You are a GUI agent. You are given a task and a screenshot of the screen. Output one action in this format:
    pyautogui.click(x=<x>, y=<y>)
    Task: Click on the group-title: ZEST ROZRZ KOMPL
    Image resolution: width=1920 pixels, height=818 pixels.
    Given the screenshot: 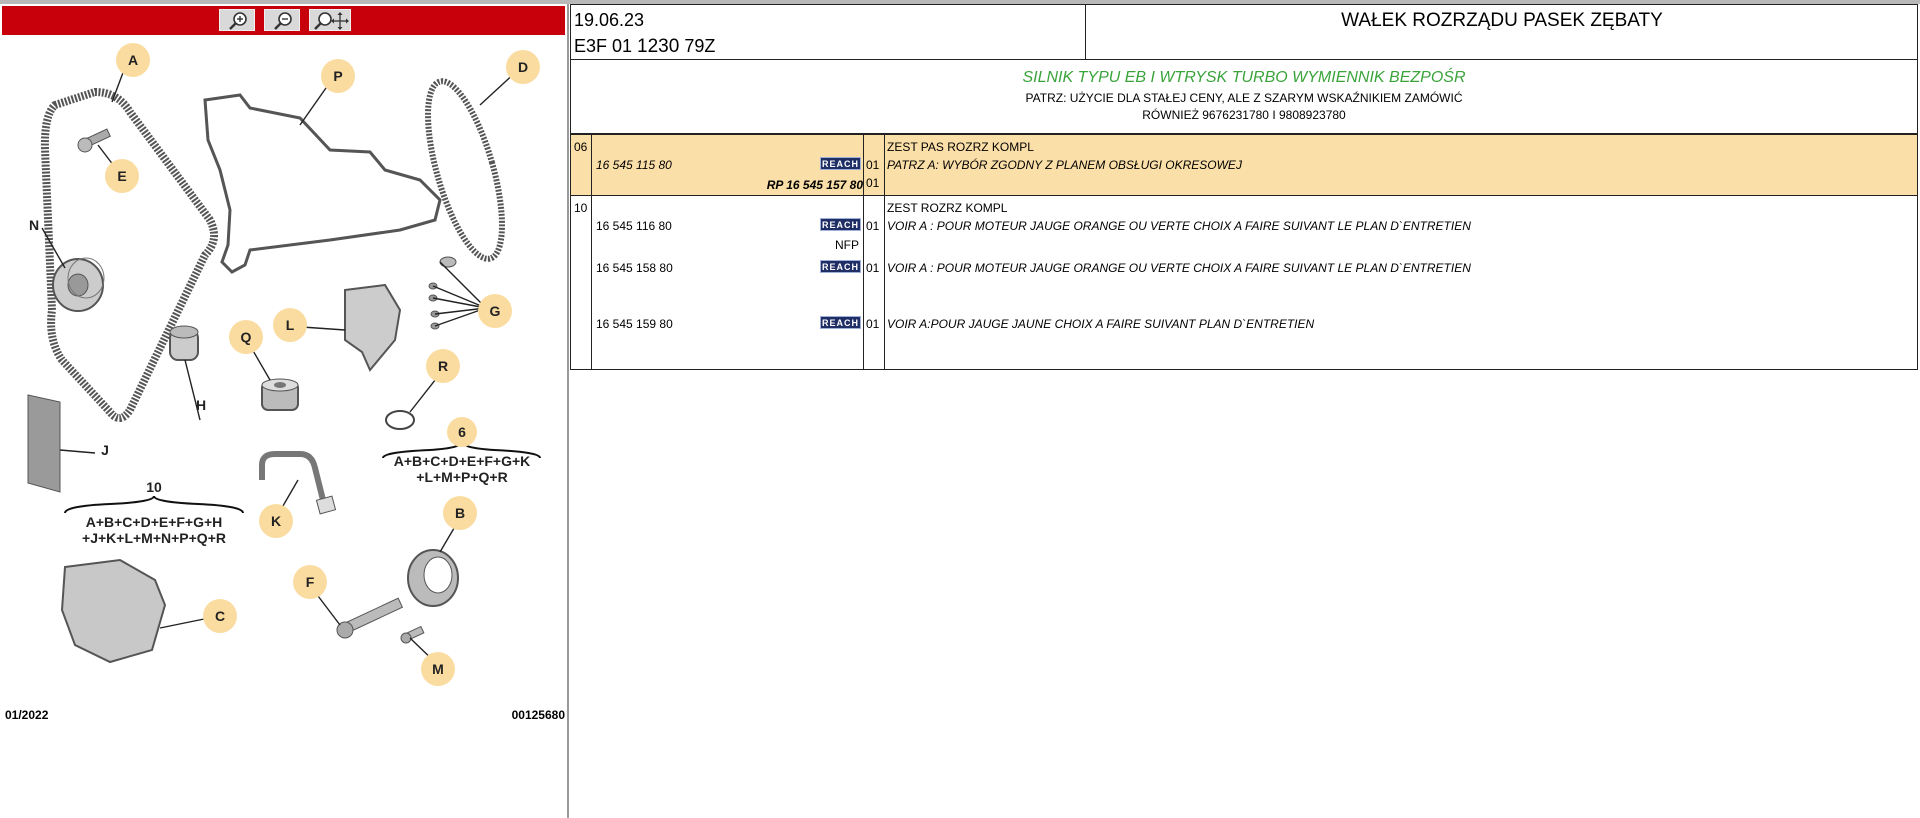 What is the action you would take?
    pyautogui.click(x=947, y=208)
    